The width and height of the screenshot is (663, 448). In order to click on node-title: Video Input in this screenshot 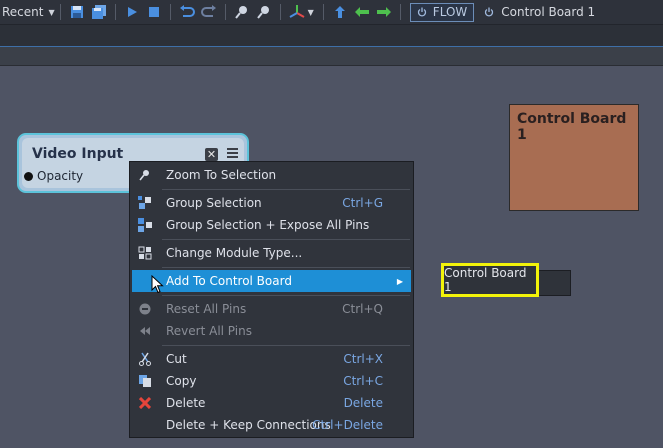, I will do `click(78, 154)`.